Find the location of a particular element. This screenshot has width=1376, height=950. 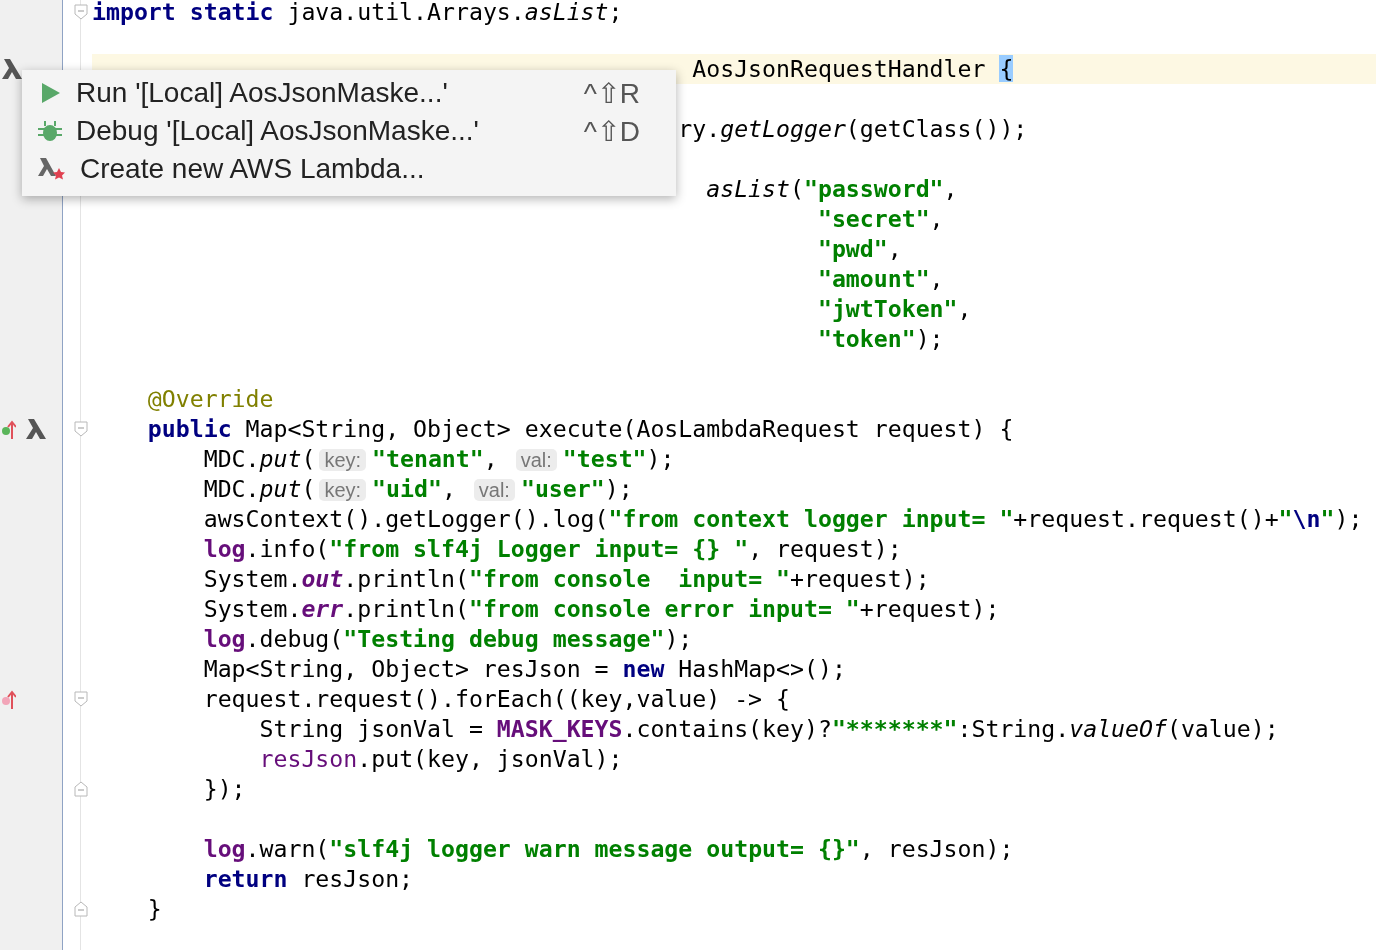

method-name: getLogger is located at coordinates (783, 128).